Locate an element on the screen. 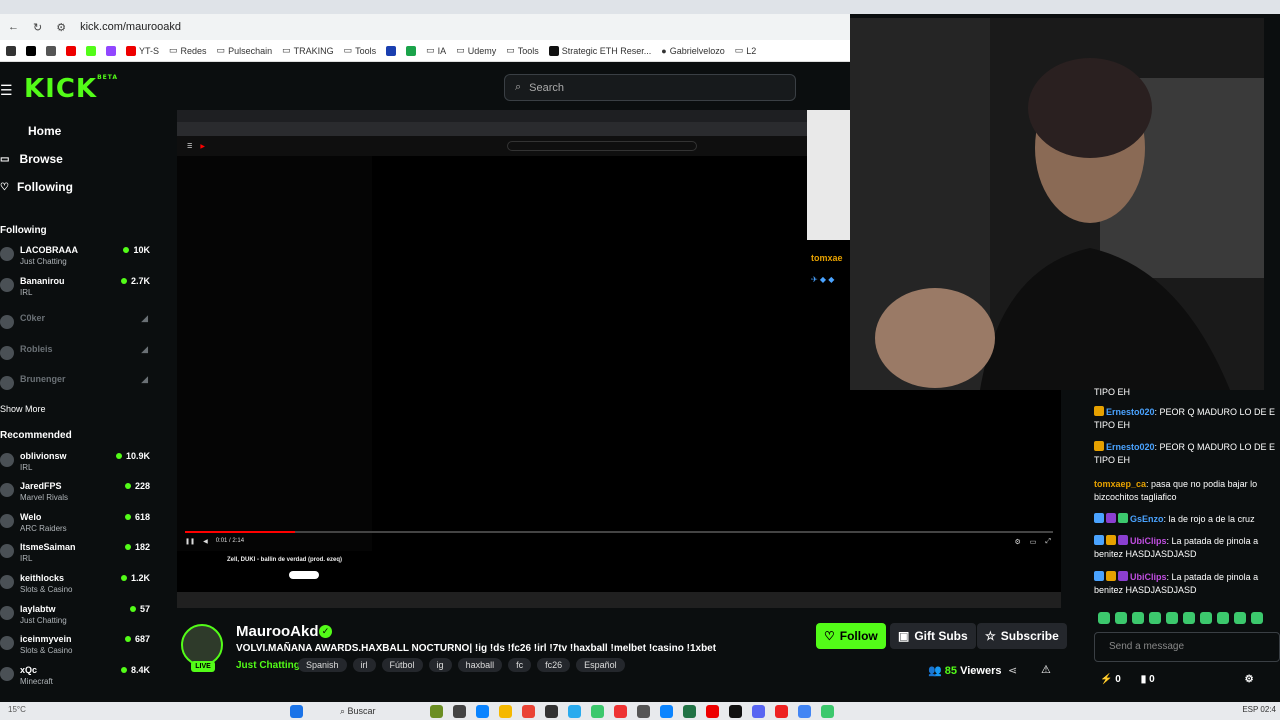 This screenshot has height=720, width=1280. site-info-icon: ⚙ is located at coordinates (61, 27).